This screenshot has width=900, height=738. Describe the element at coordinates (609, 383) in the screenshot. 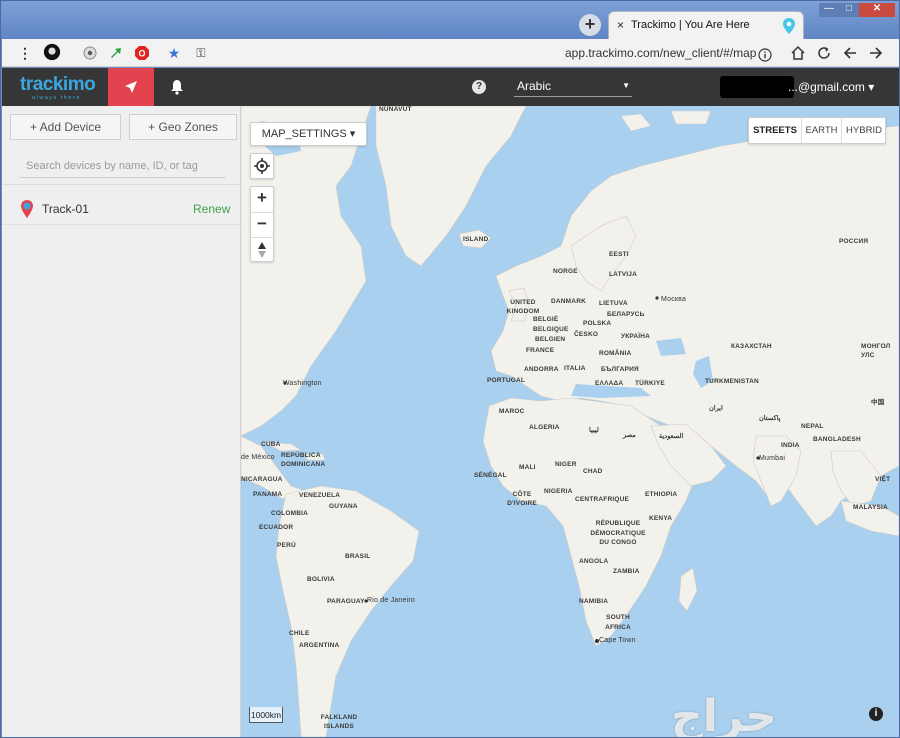

I see `map-label-ellada: ΕΛΛΑΔΑ` at that location.